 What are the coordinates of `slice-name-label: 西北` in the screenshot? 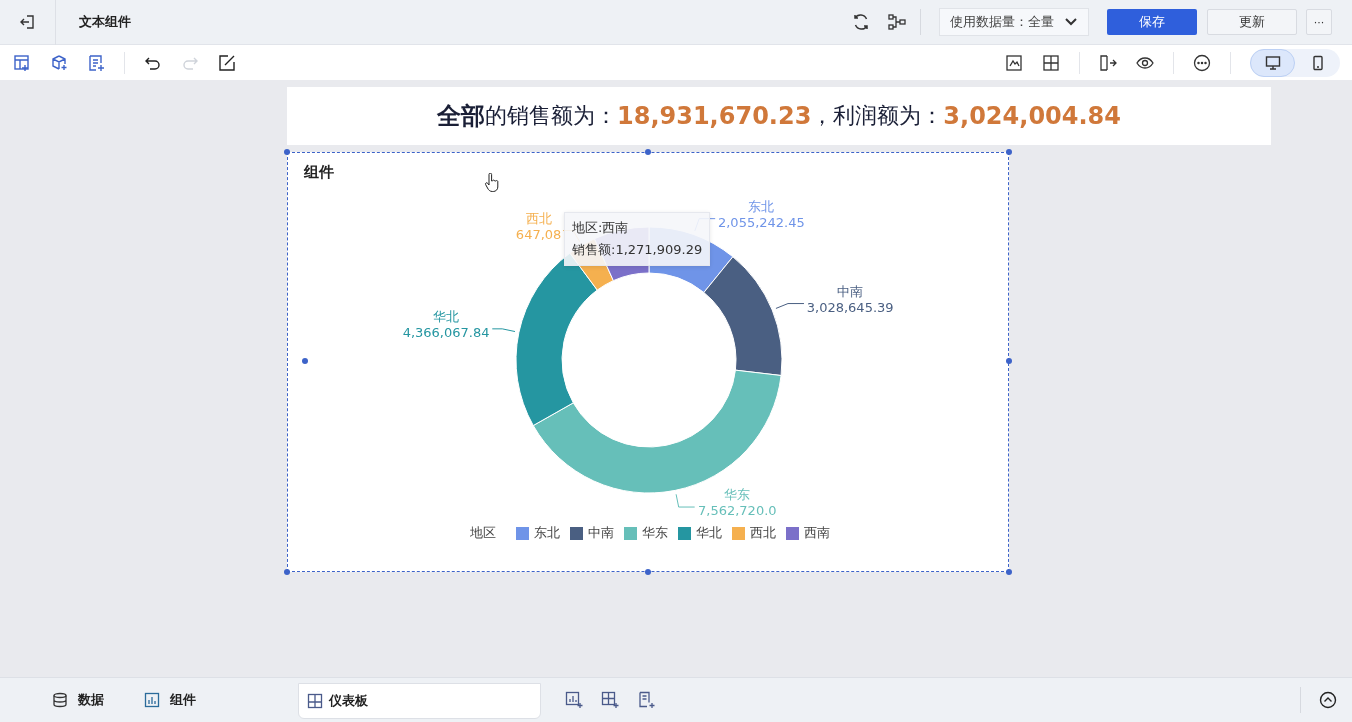 It's located at (538, 218).